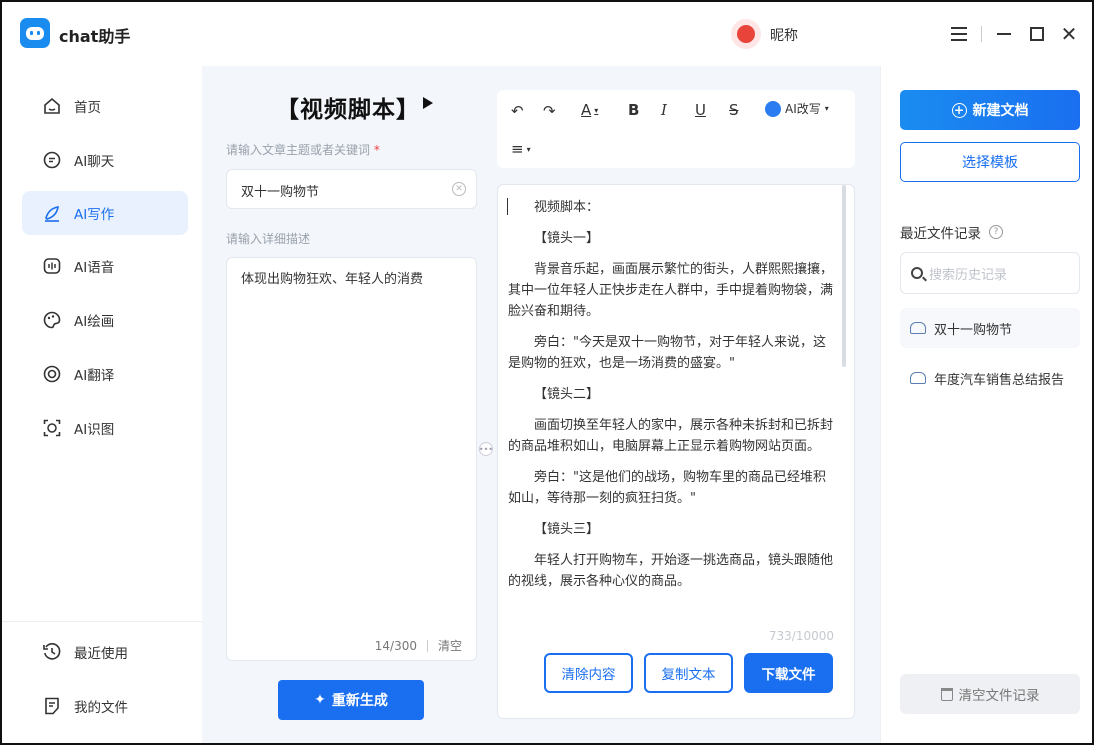 The height and width of the screenshot is (745, 1094). I want to click on sidebar-item-label: AI聊天, so click(94, 162).